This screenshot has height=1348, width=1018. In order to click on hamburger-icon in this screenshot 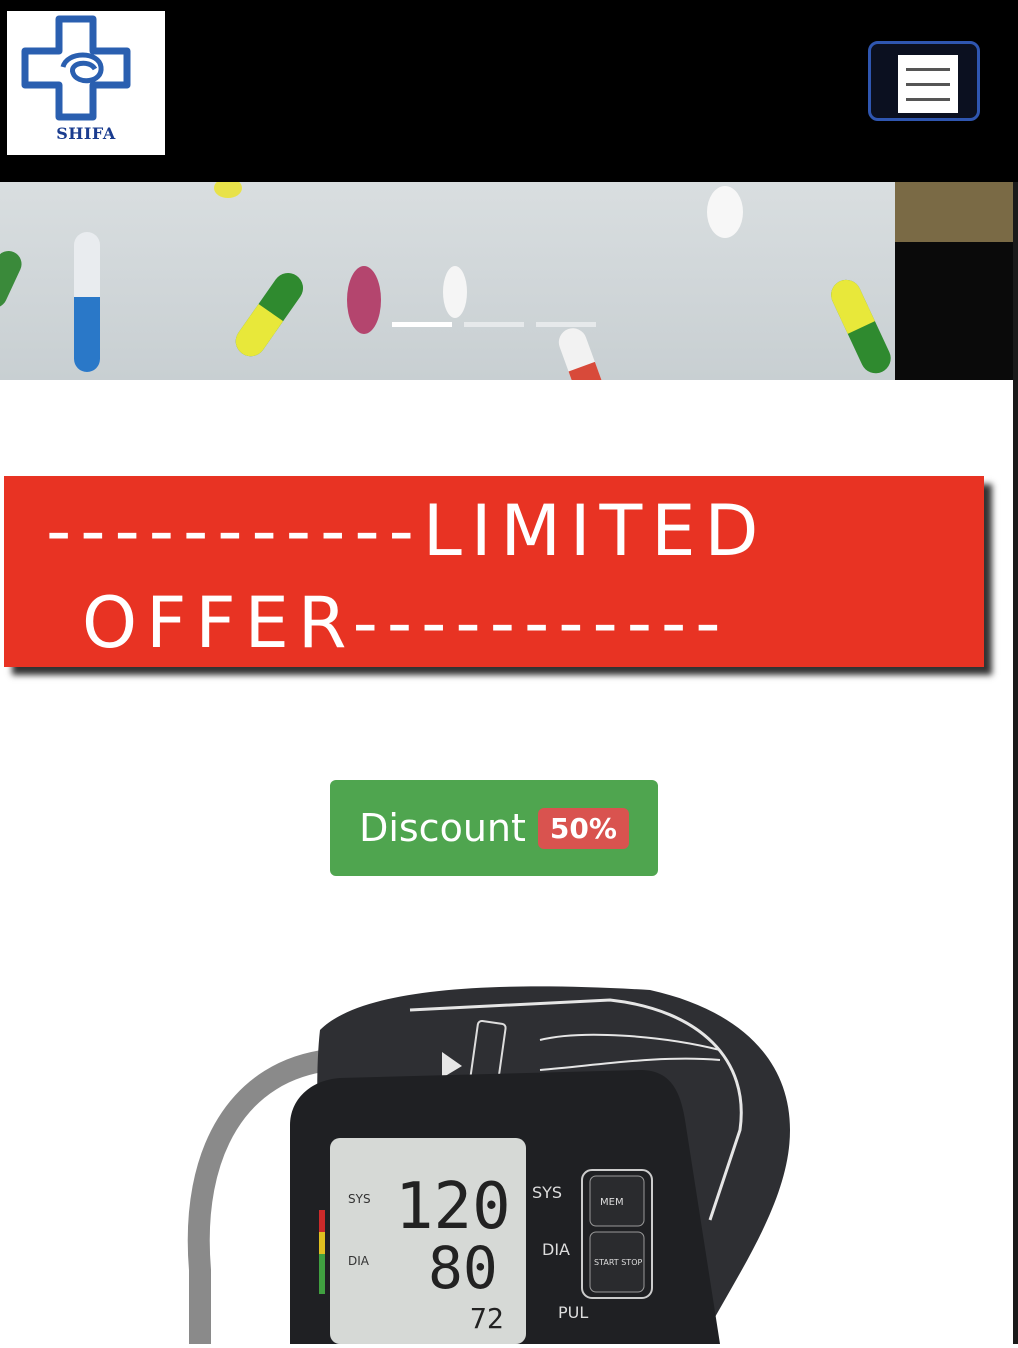, I will do `click(928, 84)`.